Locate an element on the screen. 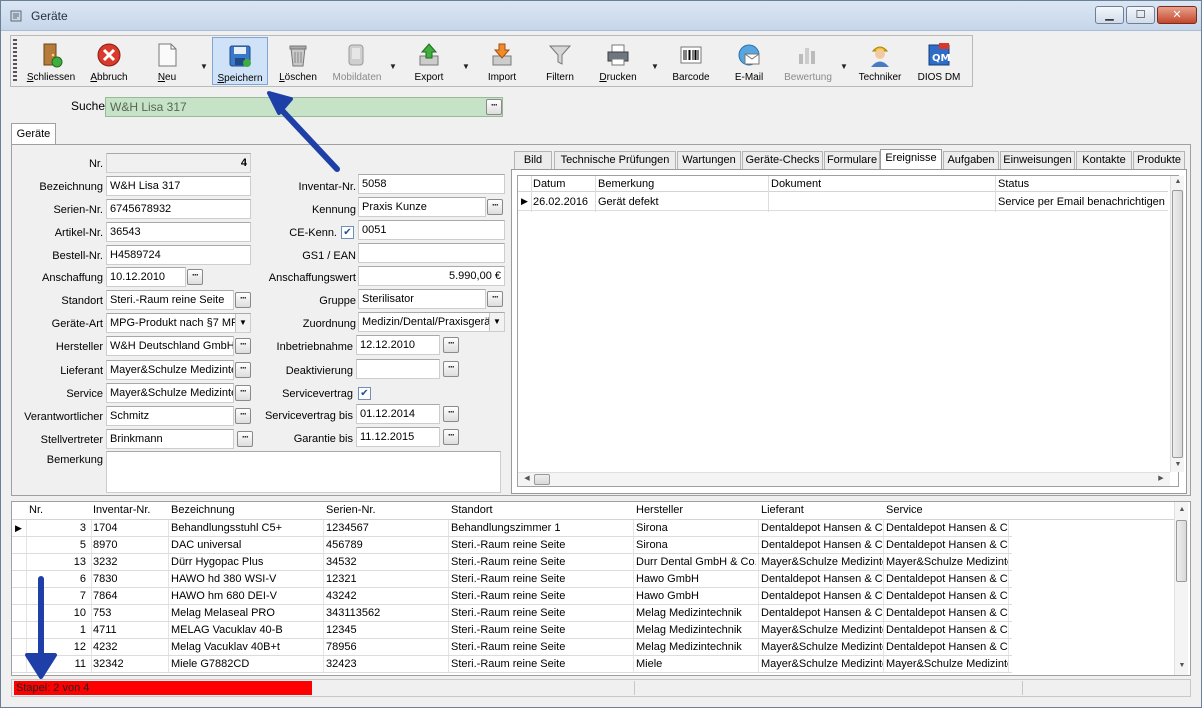 The height and width of the screenshot is (708, 1202). anschaffung-field: 10.12.2010 is located at coordinates (146, 277).